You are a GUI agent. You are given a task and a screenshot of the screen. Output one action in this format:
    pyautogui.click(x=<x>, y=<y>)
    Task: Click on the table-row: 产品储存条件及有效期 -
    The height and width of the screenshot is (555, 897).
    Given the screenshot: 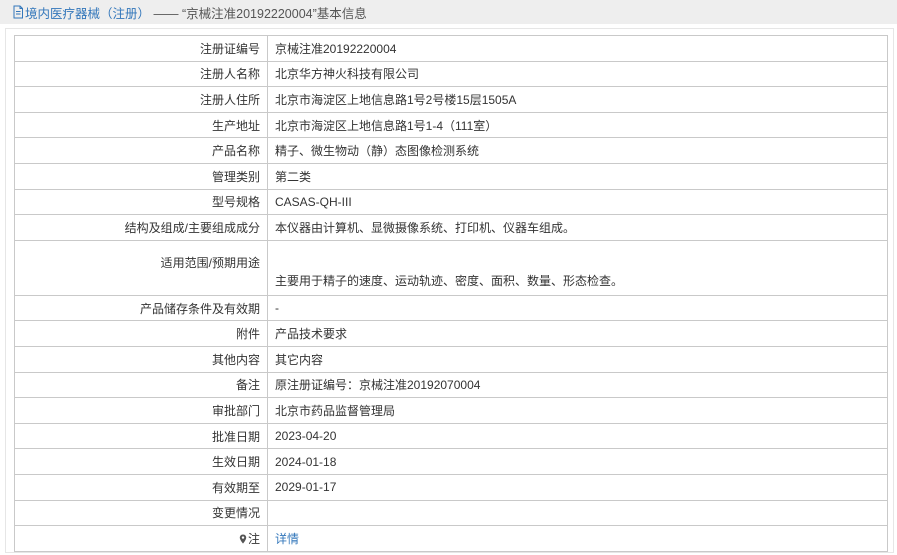 What is the action you would take?
    pyautogui.click(x=451, y=308)
    